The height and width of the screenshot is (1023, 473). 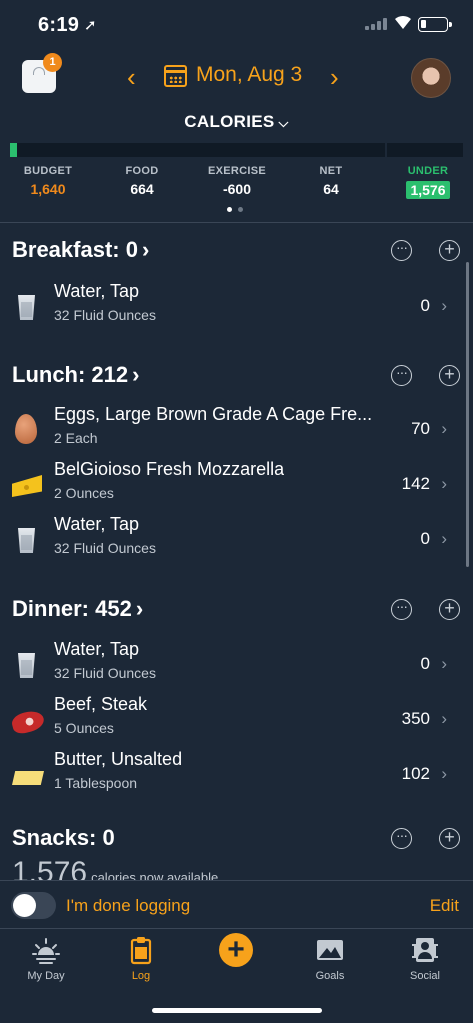 What do you see at coordinates (240, 209) in the screenshot?
I see `page-dot` at bounding box center [240, 209].